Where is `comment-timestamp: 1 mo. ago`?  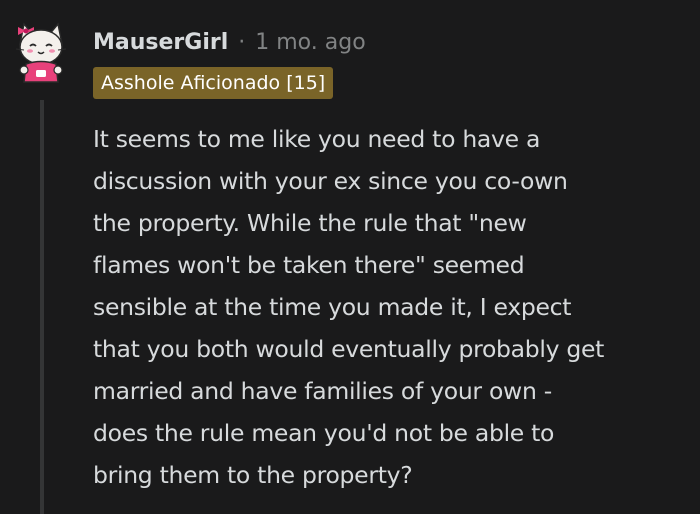 comment-timestamp: 1 mo. ago is located at coordinates (310, 42).